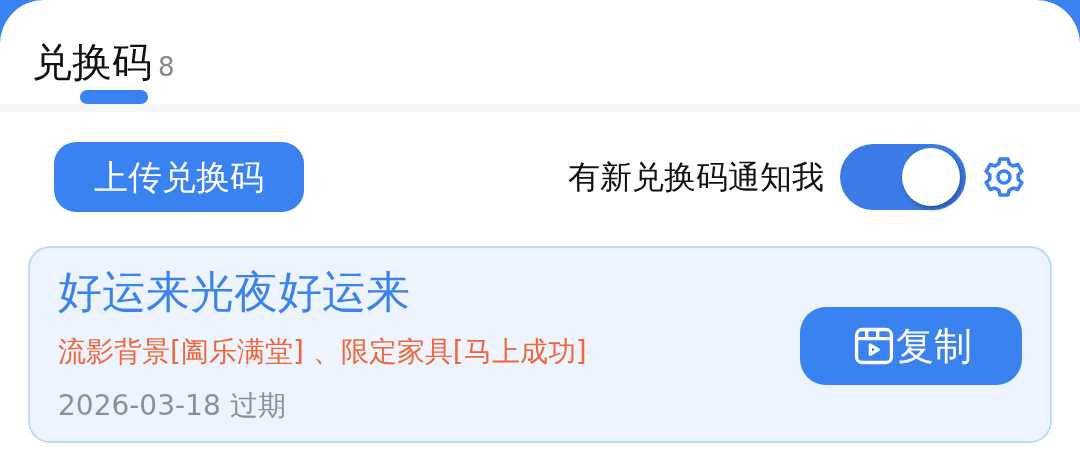  What do you see at coordinates (911, 346) in the screenshot?
I see `copy-button: 复制` at bounding box center [911, 346].